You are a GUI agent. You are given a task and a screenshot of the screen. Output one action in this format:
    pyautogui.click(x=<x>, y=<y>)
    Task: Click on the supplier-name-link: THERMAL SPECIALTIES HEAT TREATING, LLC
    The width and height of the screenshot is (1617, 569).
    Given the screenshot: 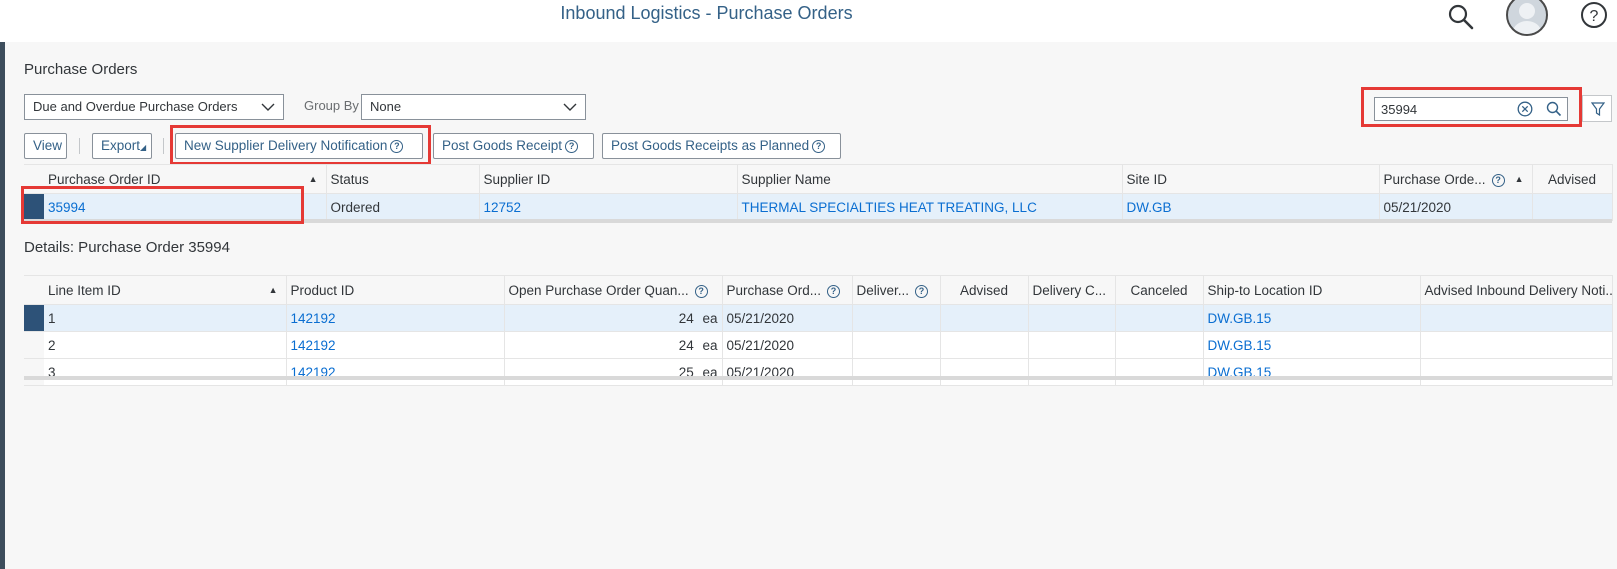 What is the action you would take?
    pyautogui.click(x=889, y=207)
    